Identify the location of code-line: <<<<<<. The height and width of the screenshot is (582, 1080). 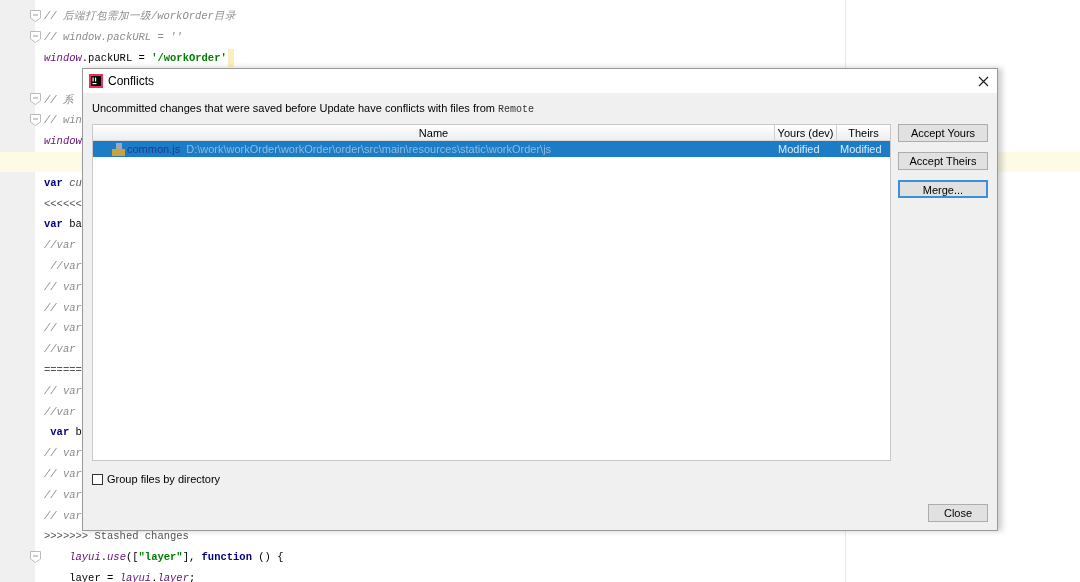
(63, 204).